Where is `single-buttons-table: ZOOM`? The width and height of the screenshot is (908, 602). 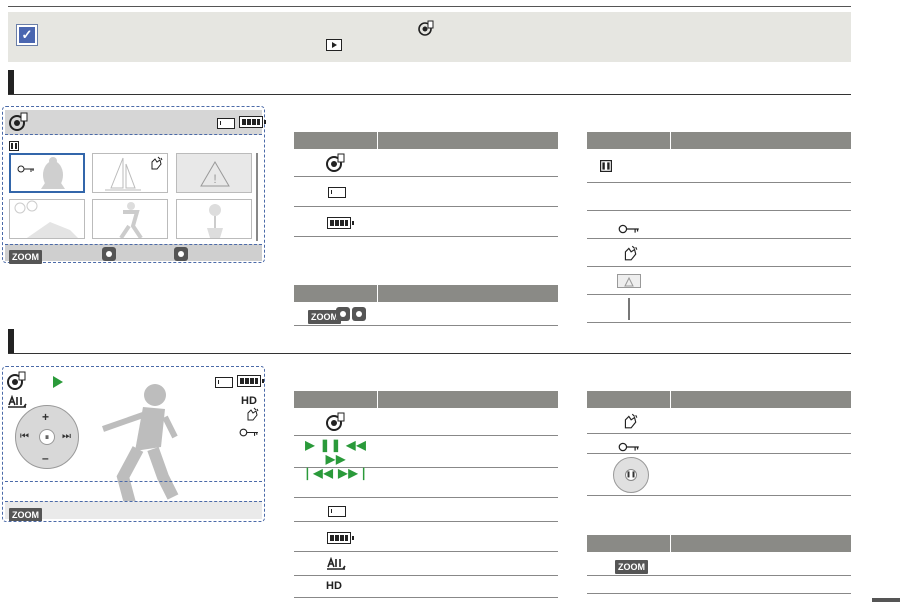
single-buttons-table: ZOOM is located at coordinates (719, 564).